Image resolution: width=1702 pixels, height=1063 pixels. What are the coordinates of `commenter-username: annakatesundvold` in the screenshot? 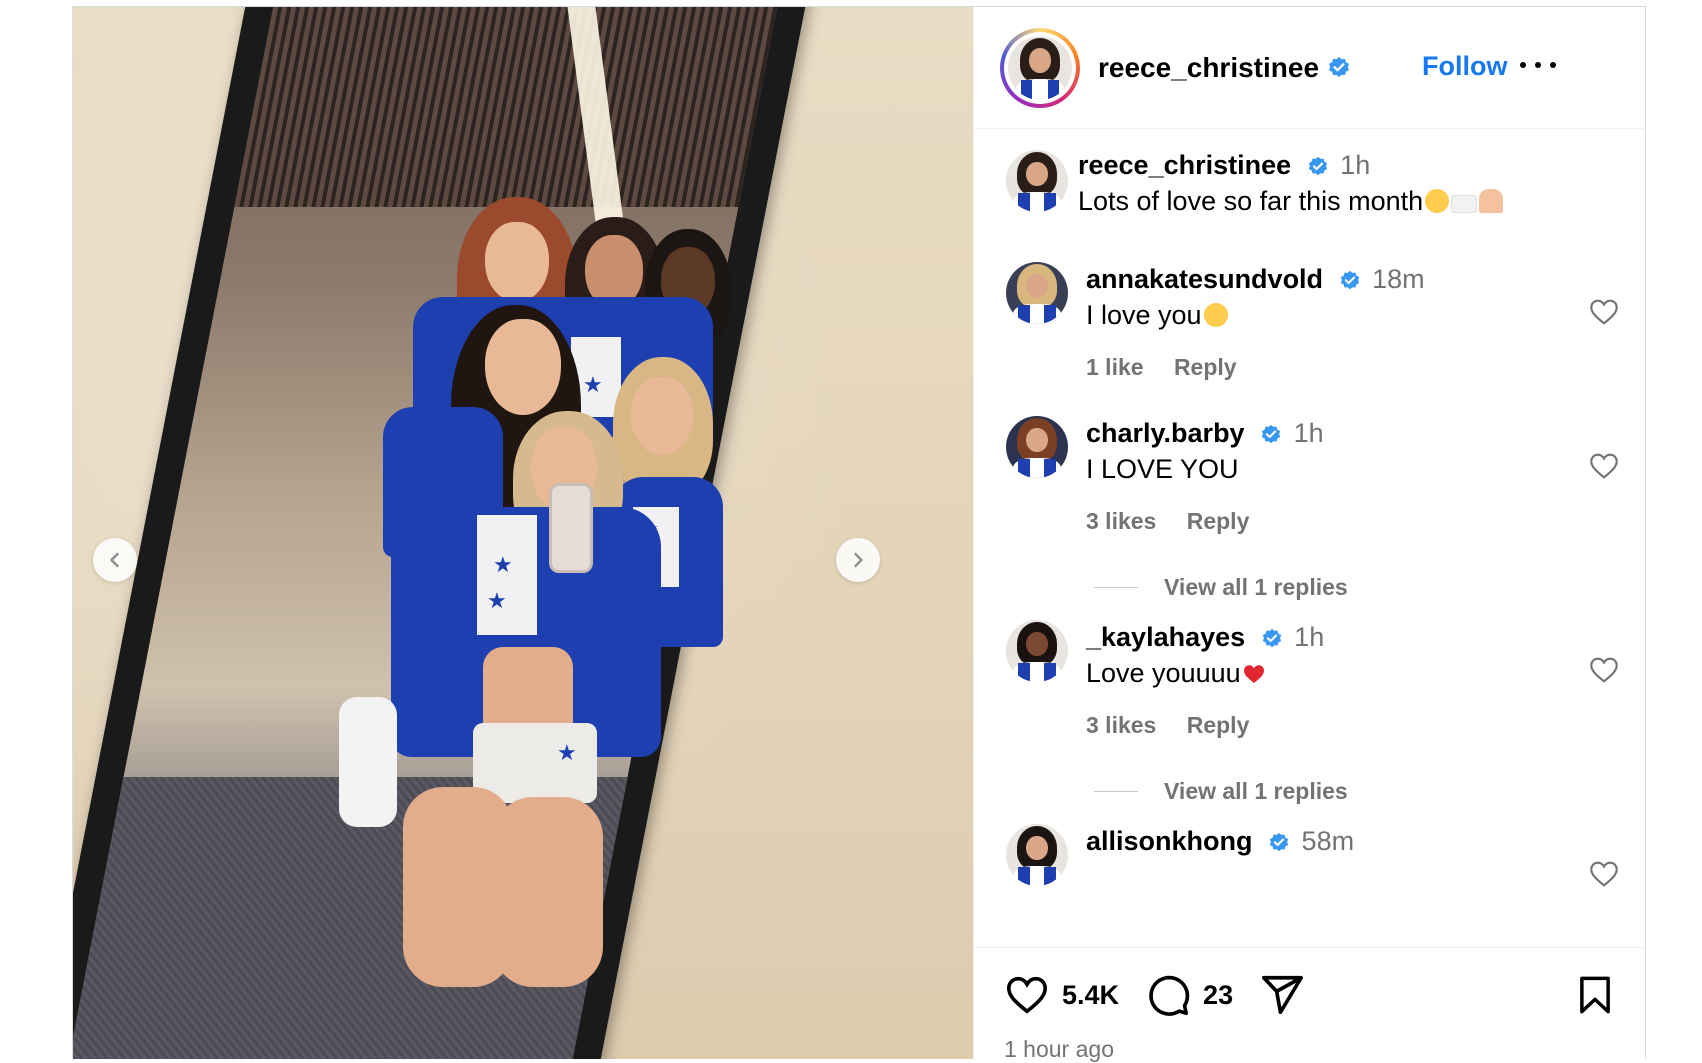 It's located at (1204, 279).